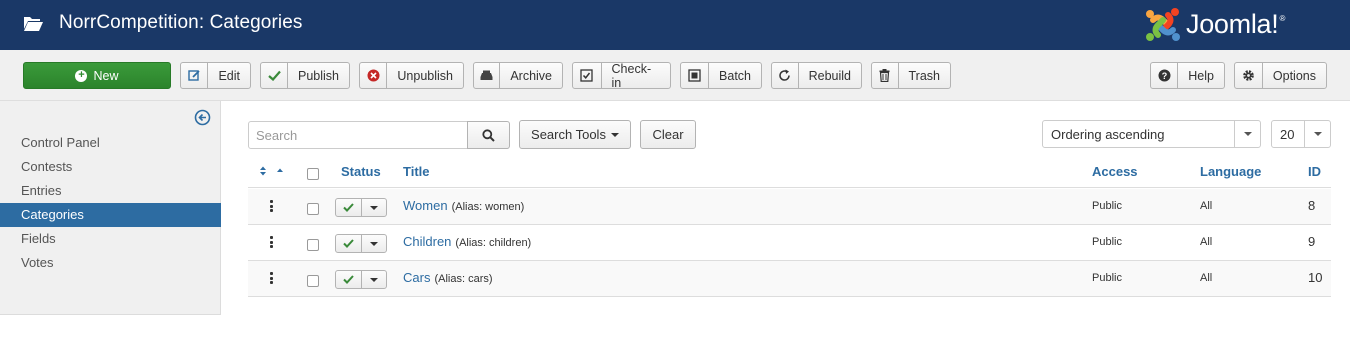 Image resolution: width=1350 pixels, height=344 pixels. I want to click on category-title-link: Children, so click(427, 241).